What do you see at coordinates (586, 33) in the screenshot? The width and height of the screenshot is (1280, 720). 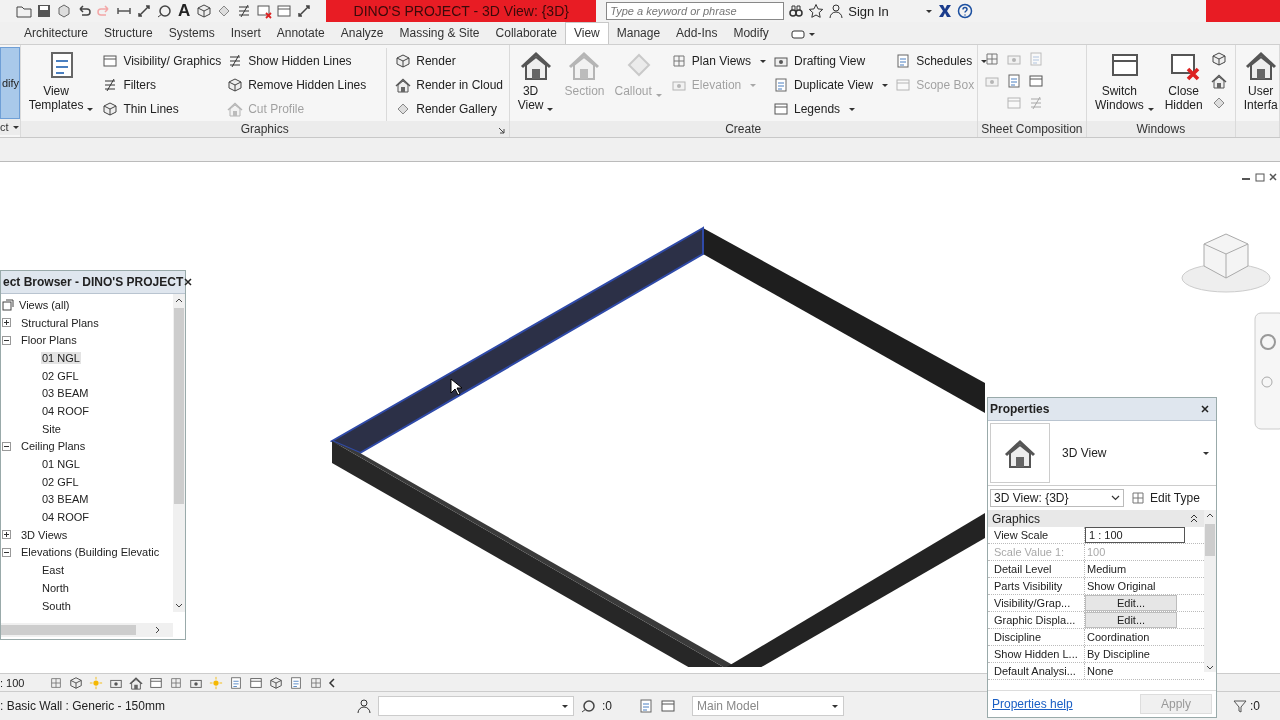 I see `ribbon-tab: View` at bounding box center [586, 33].